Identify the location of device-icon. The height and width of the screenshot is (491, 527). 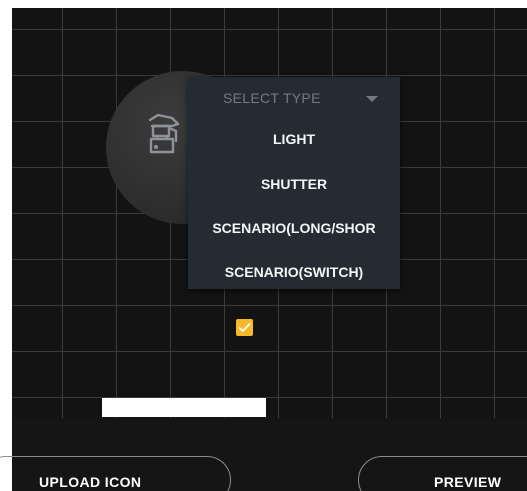
(164, 133).